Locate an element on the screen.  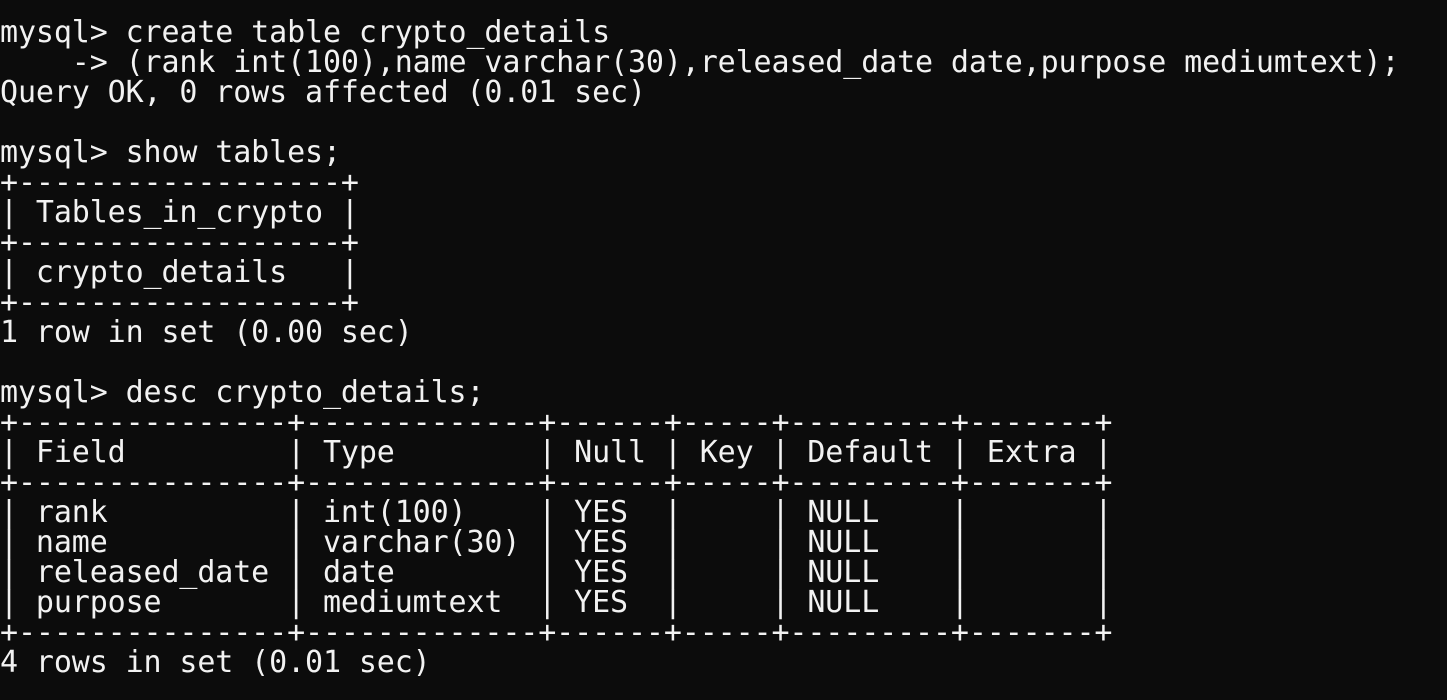
terminal-line-desc-command: mysql> desc crypto_details; is located at coordinates (242, 392).